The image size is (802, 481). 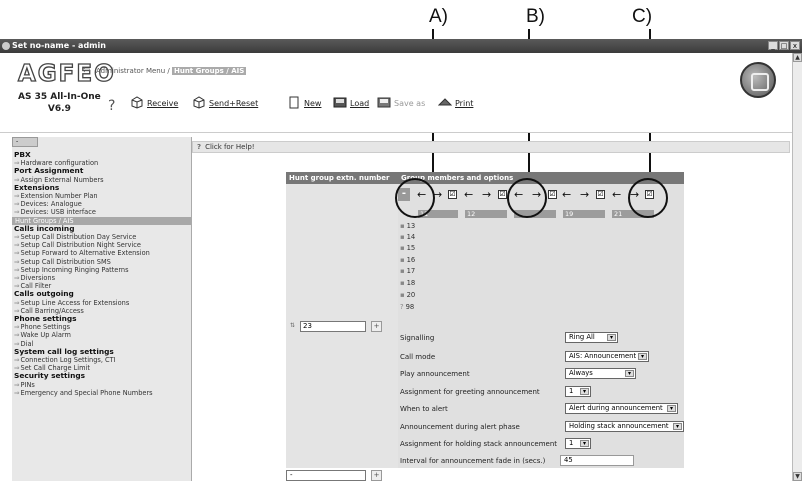 I want to click on sidebar-collapse-button: -, so click(x=25, y=142).